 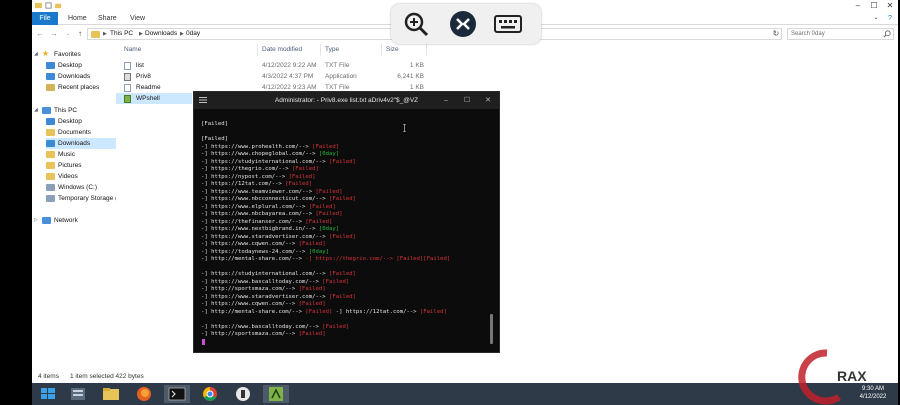 I want to click on recent-places-icon, so click(x=50, y=87).